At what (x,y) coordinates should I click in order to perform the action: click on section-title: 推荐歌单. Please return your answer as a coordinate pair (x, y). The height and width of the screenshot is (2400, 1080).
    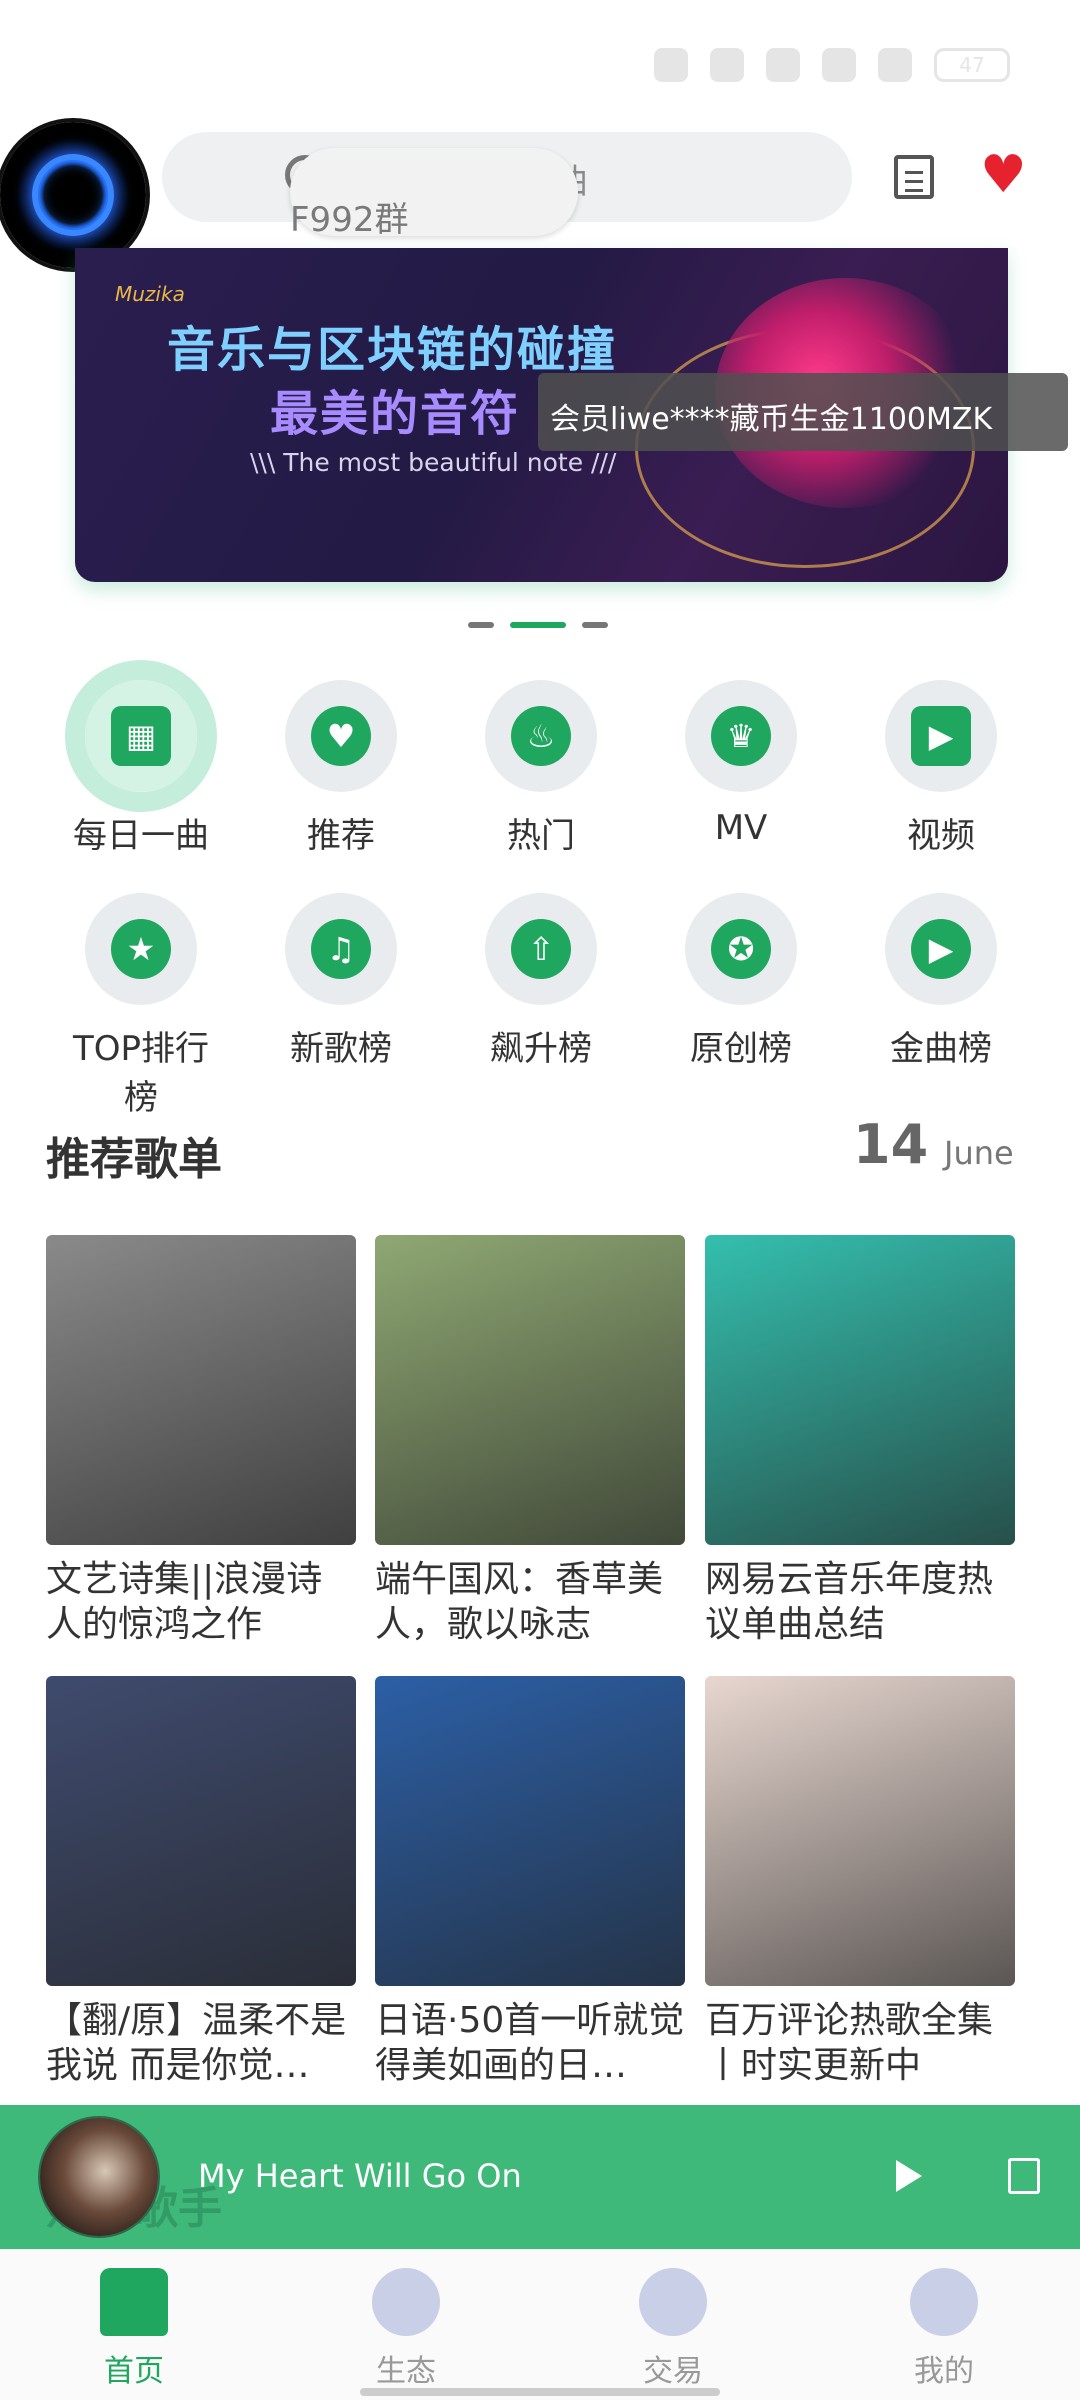
    Looking at the image, I should click on (134, 1159).